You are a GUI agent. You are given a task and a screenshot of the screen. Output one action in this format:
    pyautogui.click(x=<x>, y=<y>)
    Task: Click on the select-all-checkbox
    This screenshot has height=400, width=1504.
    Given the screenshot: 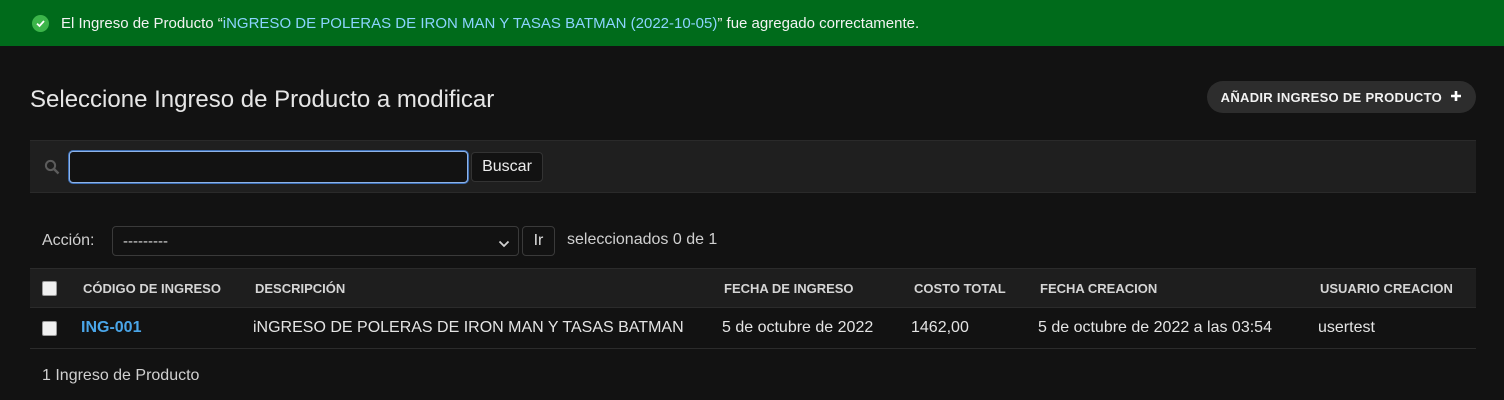 What is the action you would take?
    pyautogui.click(x=49, y=288)
    